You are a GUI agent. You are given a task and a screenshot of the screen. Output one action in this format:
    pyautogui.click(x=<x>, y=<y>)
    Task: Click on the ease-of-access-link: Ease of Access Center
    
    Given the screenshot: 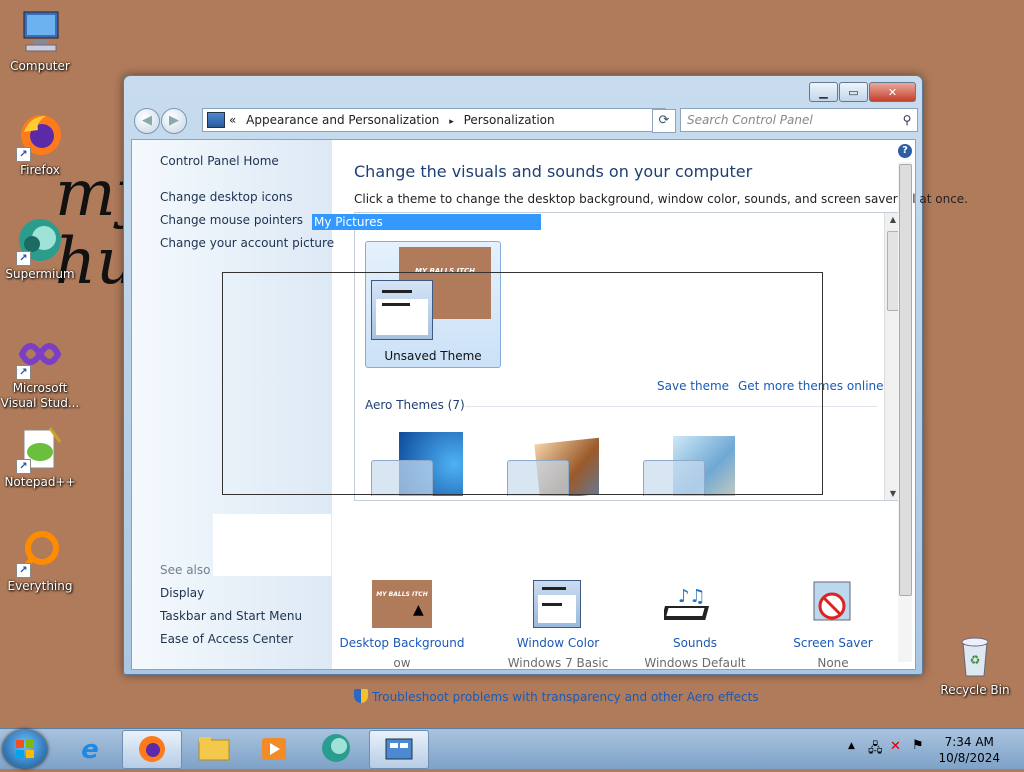 What is the action you would take?
    pyautogui.click(x=226, y=639)
    